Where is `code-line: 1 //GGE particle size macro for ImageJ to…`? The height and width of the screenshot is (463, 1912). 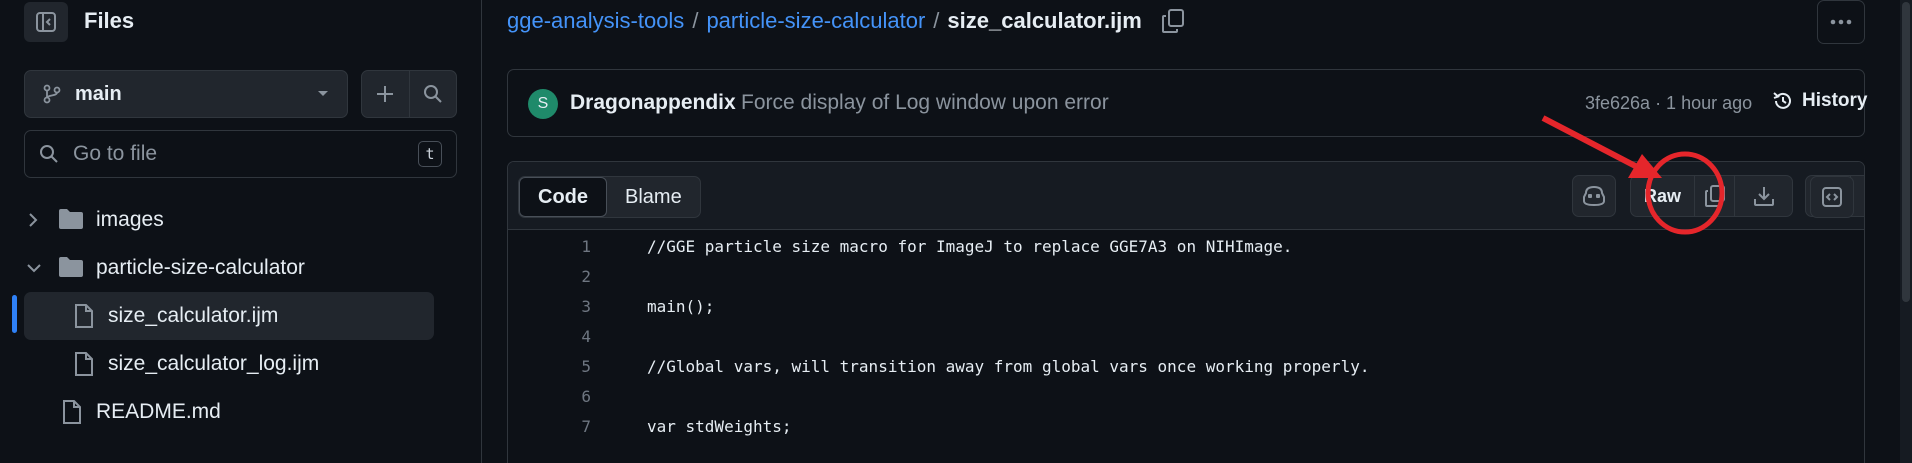
code-line: 1 //GGE particle size macro for ImageJ to… is located at coordinates (1186, 245).